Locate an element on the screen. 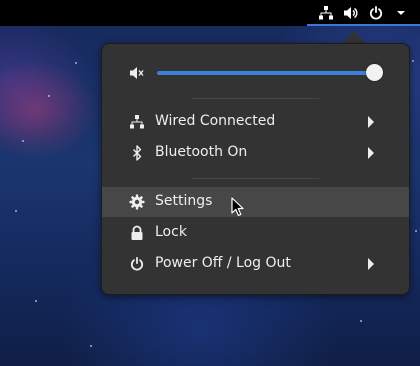 This screenshot has width=420, height=366. wired-connection-item: Wired Connected is located at coordinates (255, 122).